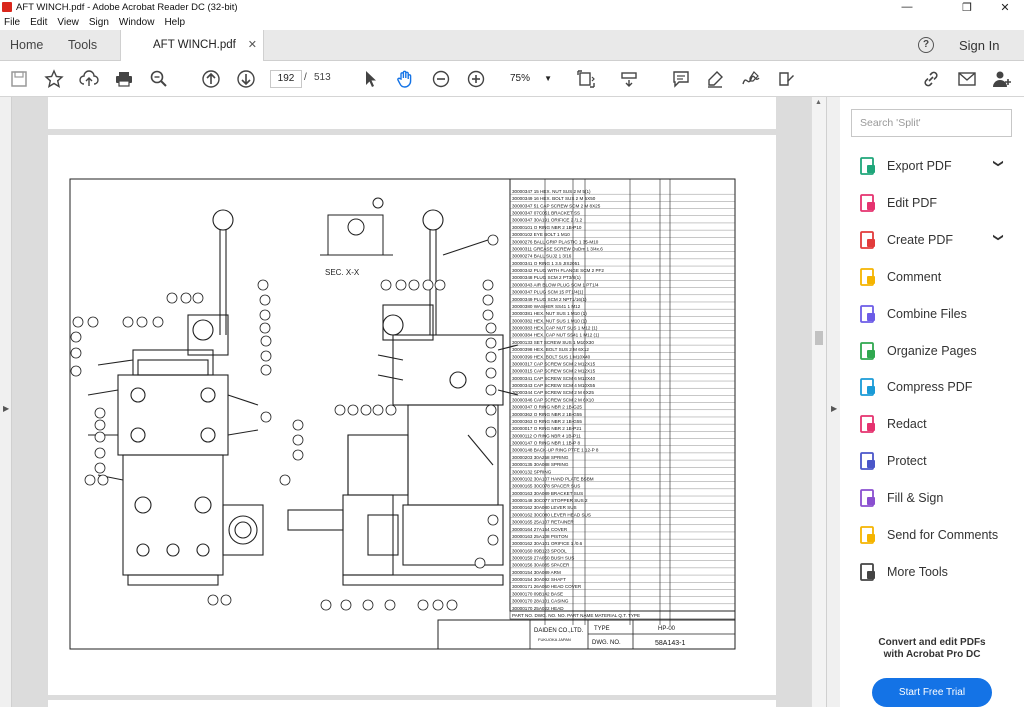  What do you see at coordinates (938, 166) in the screenshot?
I see `tool-export-pdf: Export PDF ❯` at bounding box center [938, 166].